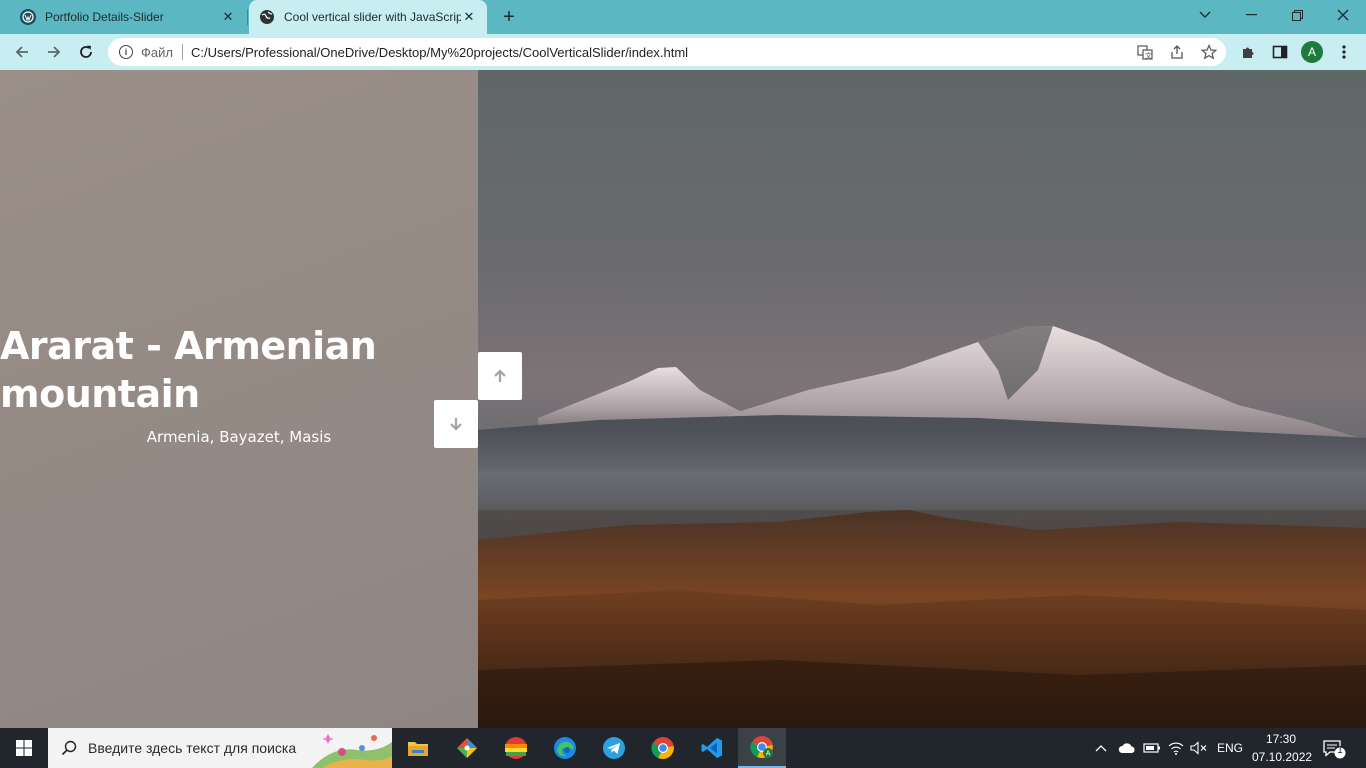  Describe the element at coordinates (1101, 748) in the screenshot. I see `show-hidden-icons` at that location.